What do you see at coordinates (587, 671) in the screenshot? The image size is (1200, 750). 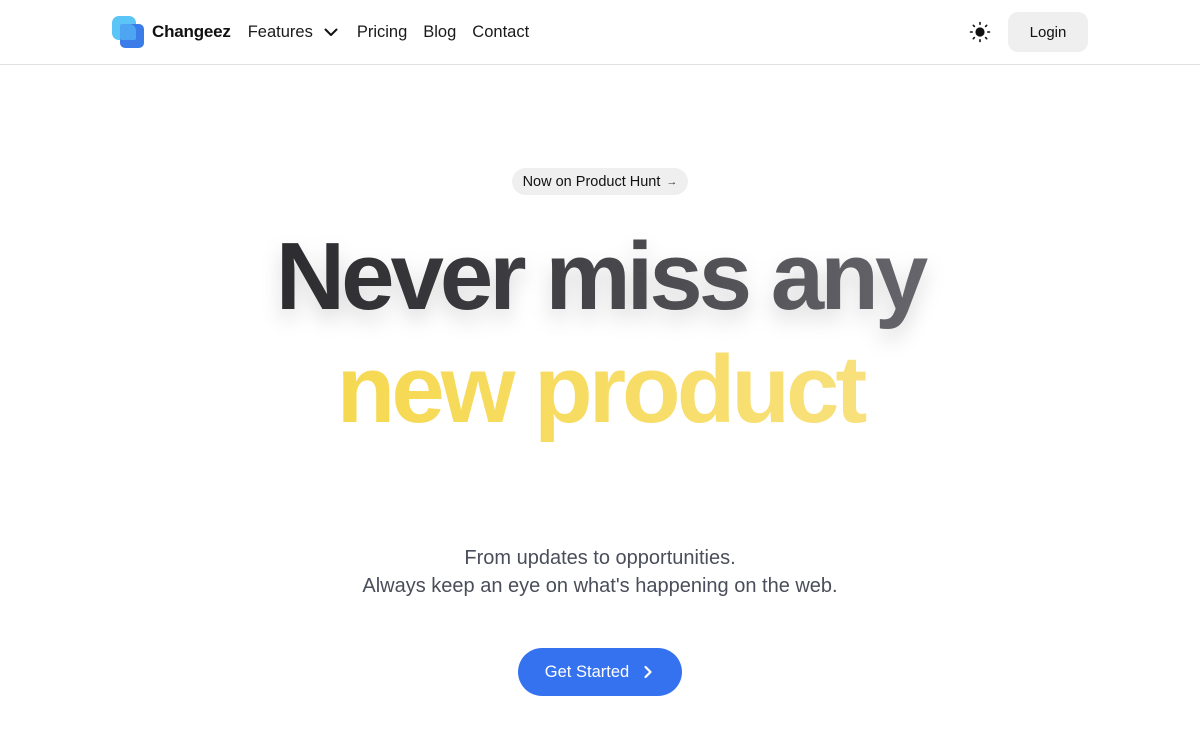 I see `get-started-label: Get Started` at bounding box center [587, 671].